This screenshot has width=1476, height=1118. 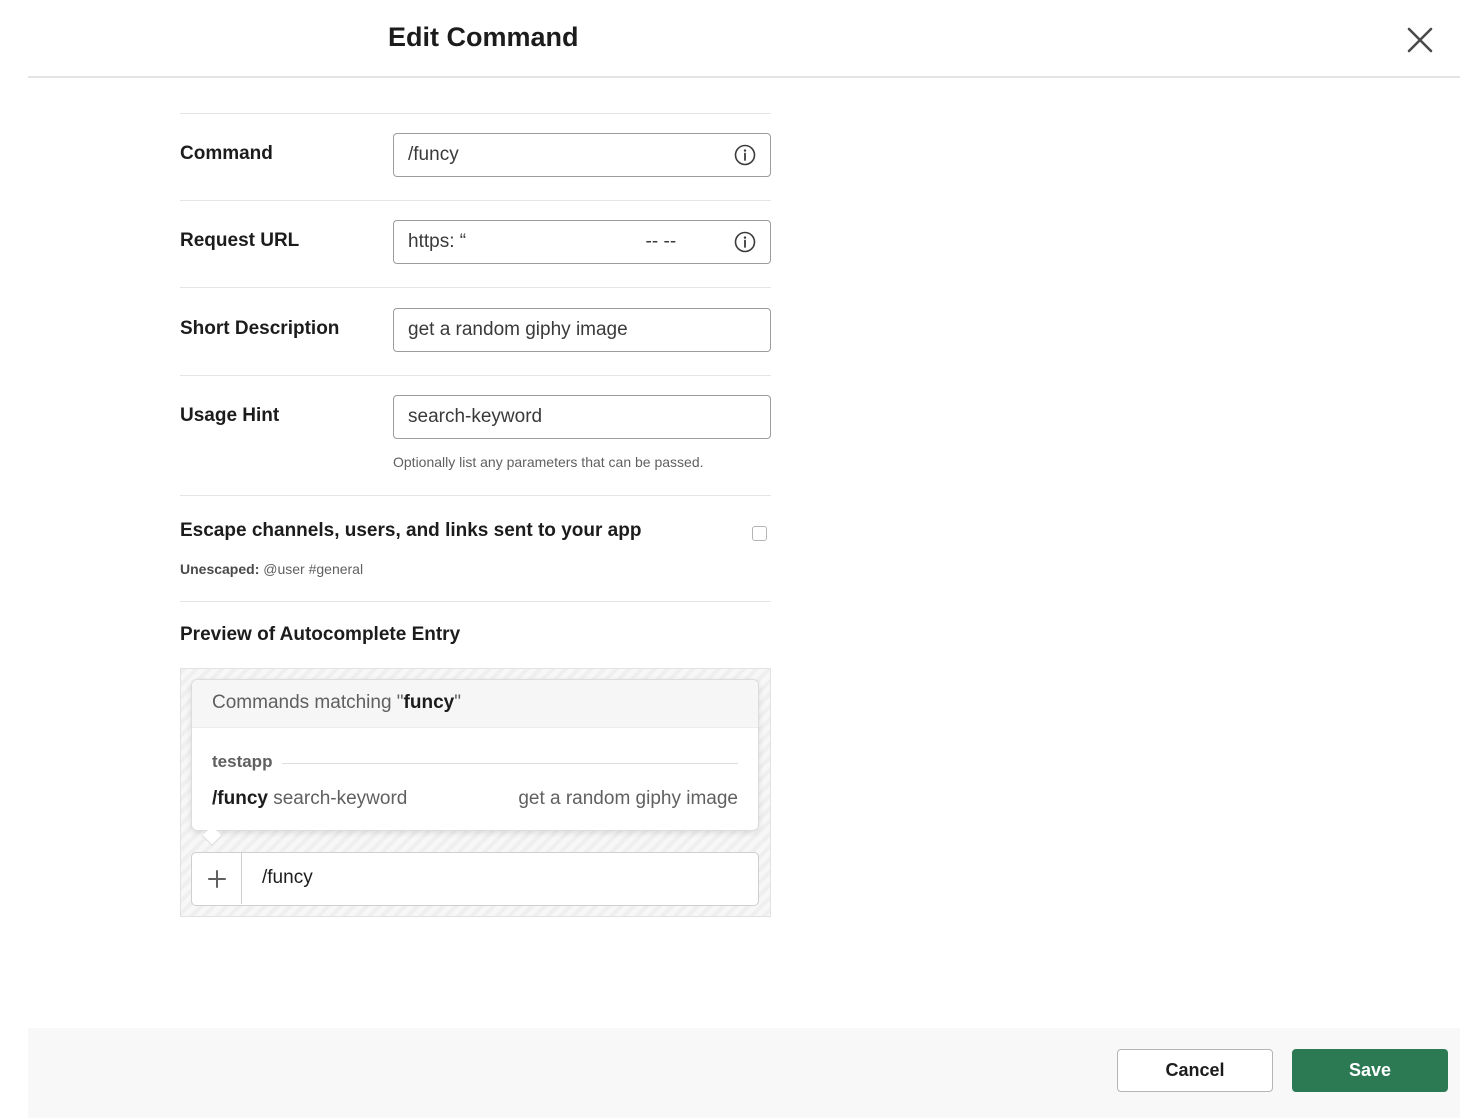 I want to click on close-icon, so click(x=1420, y=40).